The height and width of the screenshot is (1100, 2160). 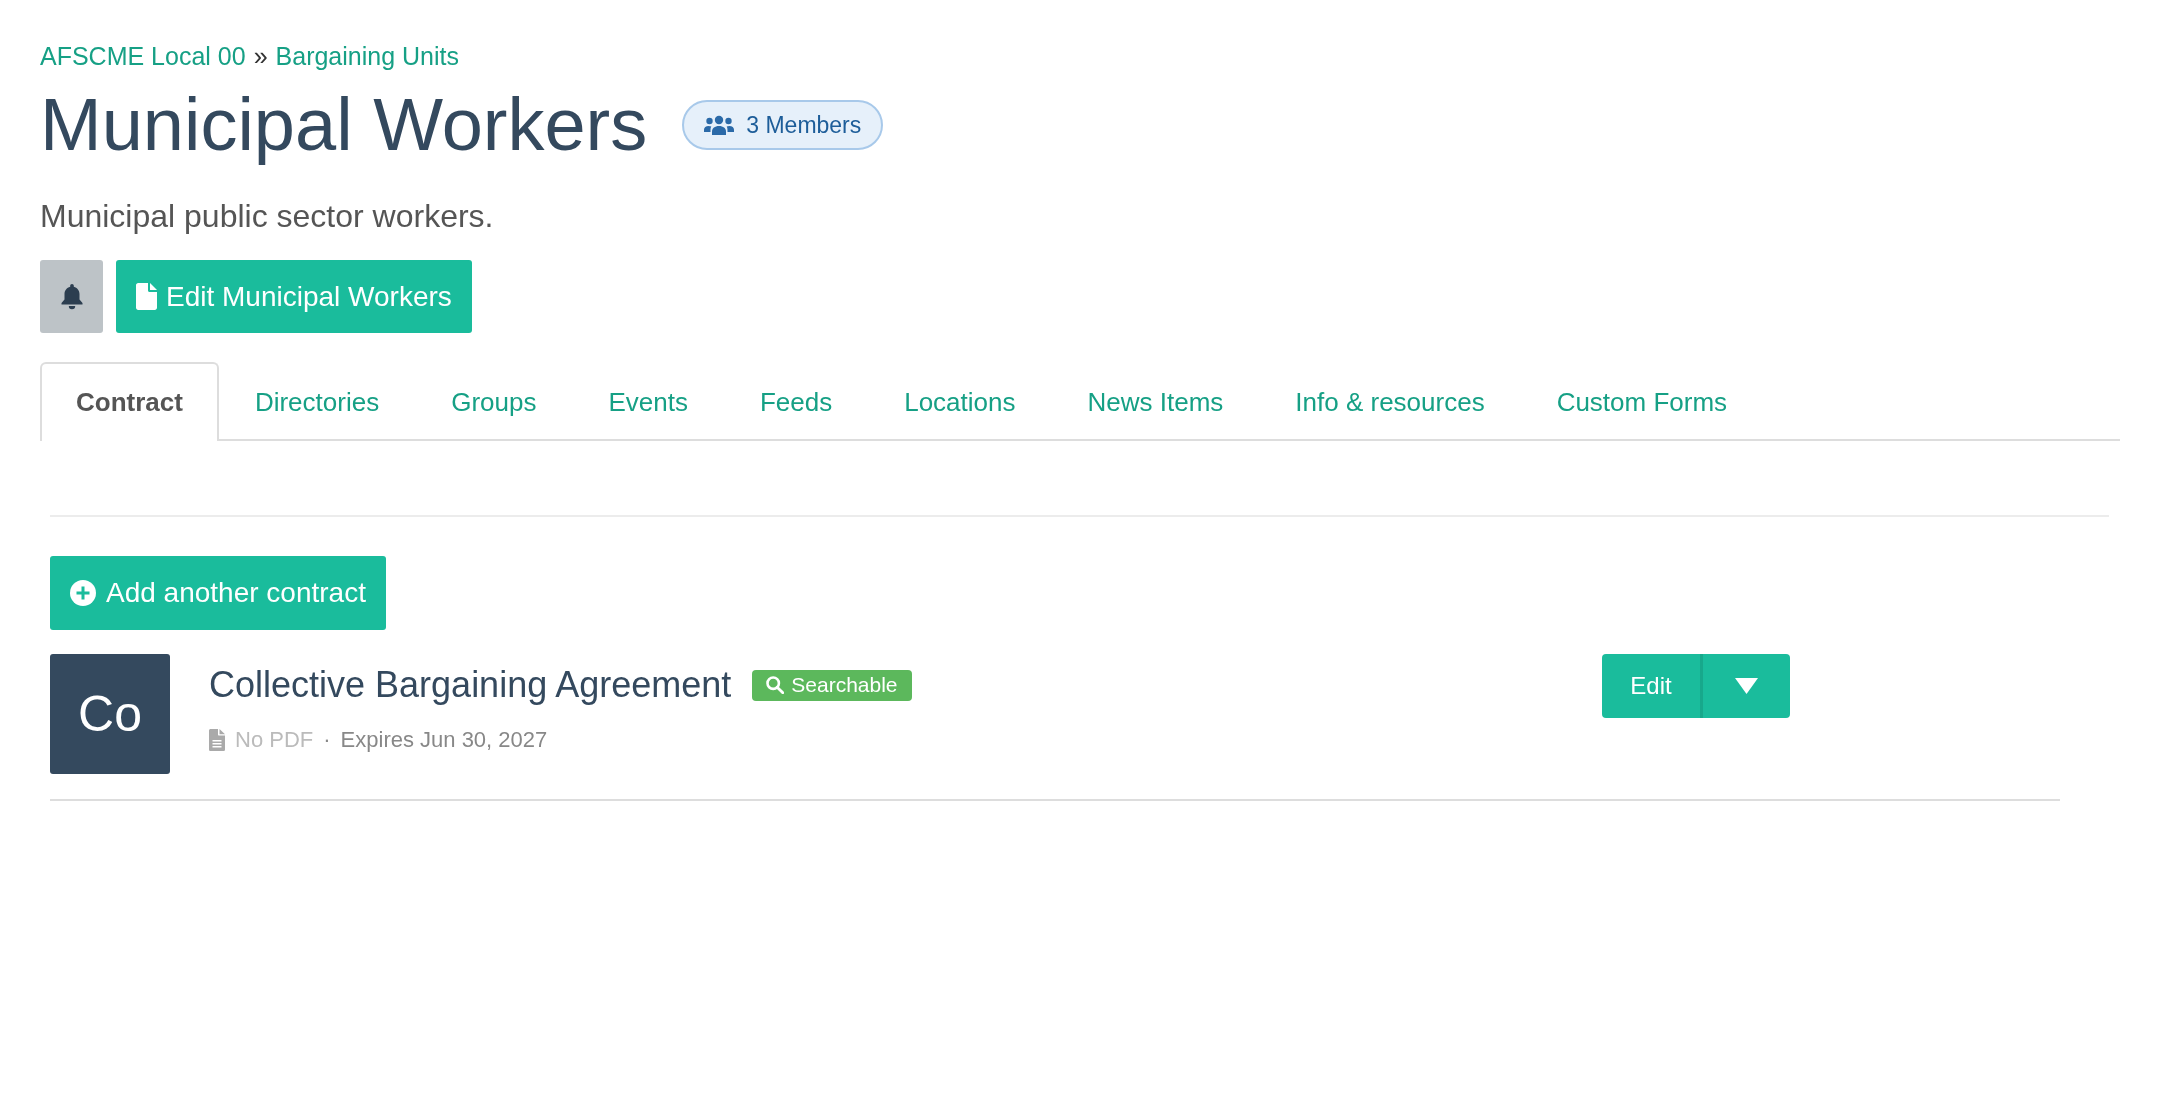 I want to click on expiry-date: Expires Jun 30, 2027, so click(x=444, y=740).